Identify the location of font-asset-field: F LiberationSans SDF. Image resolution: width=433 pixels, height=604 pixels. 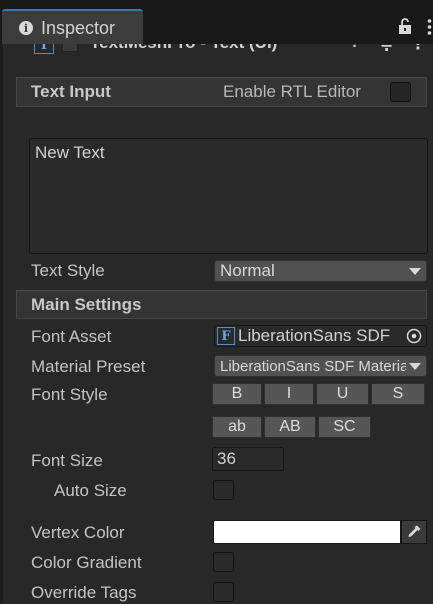
(320, 336).